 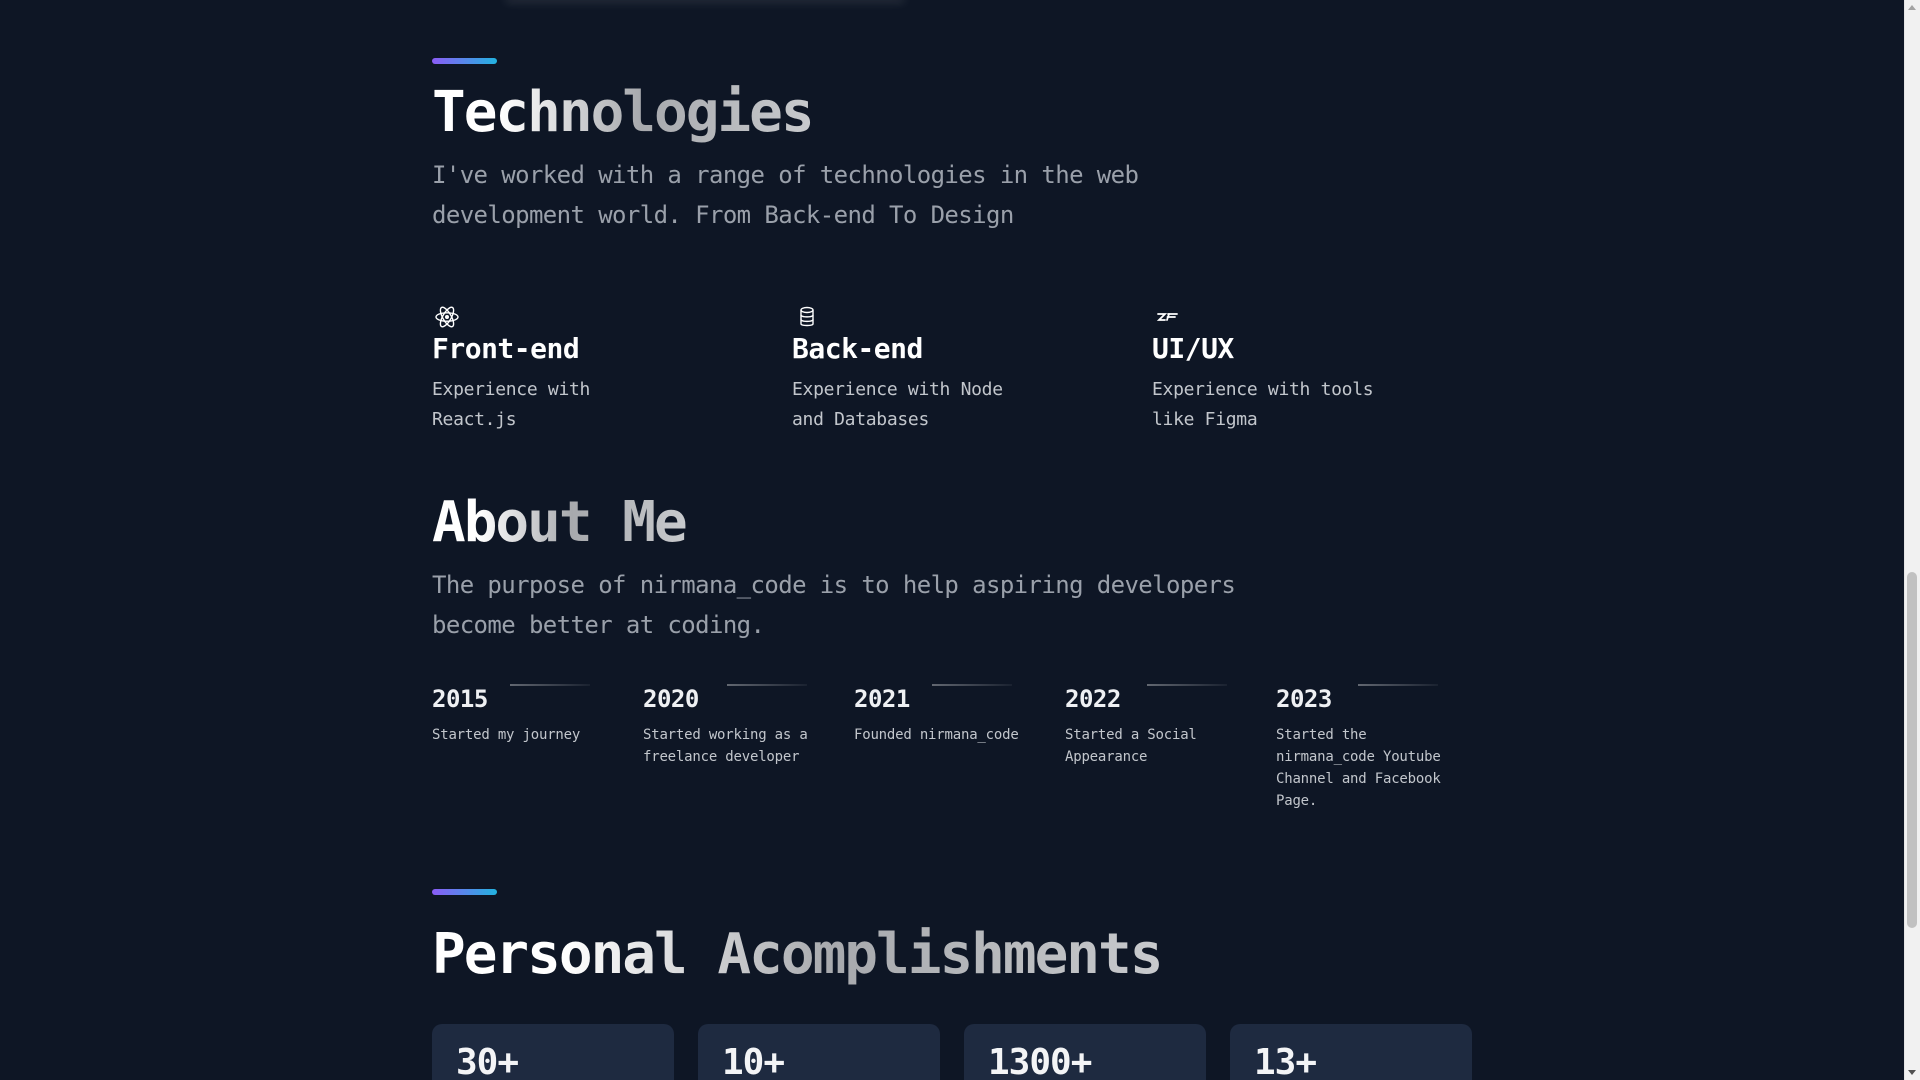 I want to click on about-title: About Me, so click(x=560, y=523).